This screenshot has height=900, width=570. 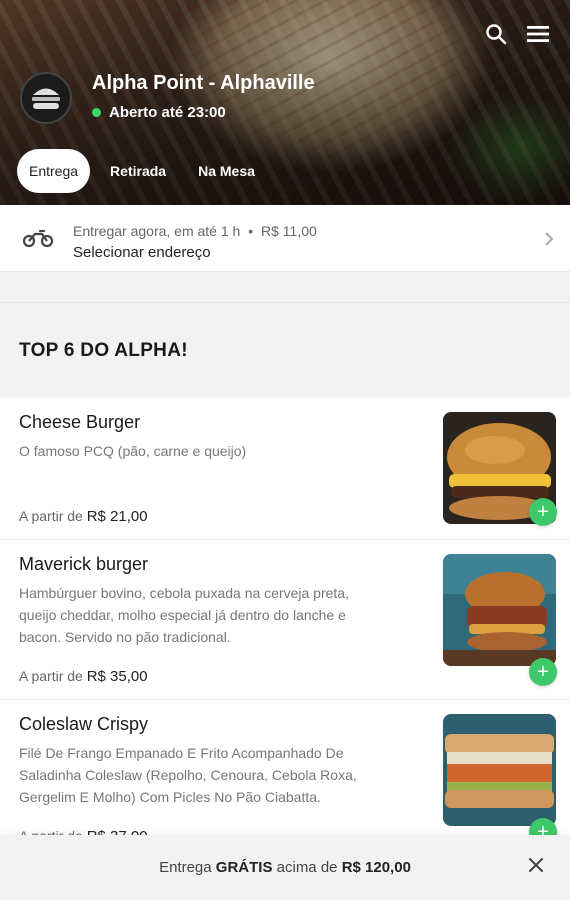 I want to click on product-name: Maverick burger, so click(x=84, y=564).